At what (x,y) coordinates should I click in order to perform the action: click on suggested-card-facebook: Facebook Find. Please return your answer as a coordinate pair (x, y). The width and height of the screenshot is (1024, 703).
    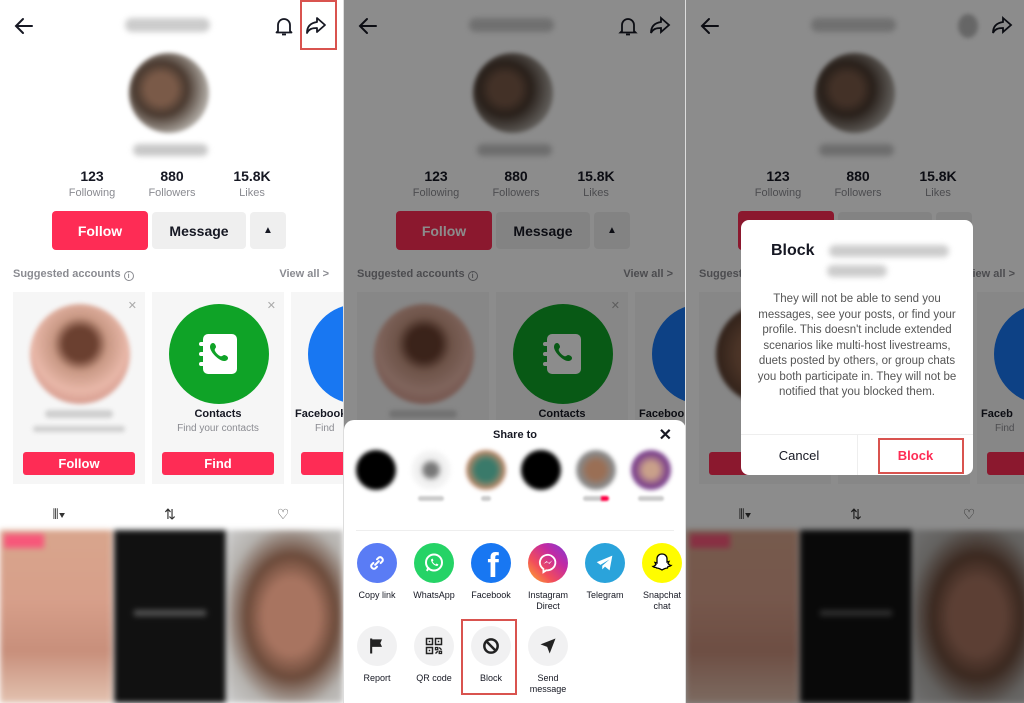
    Looking at the image, I should click on (317, 388).